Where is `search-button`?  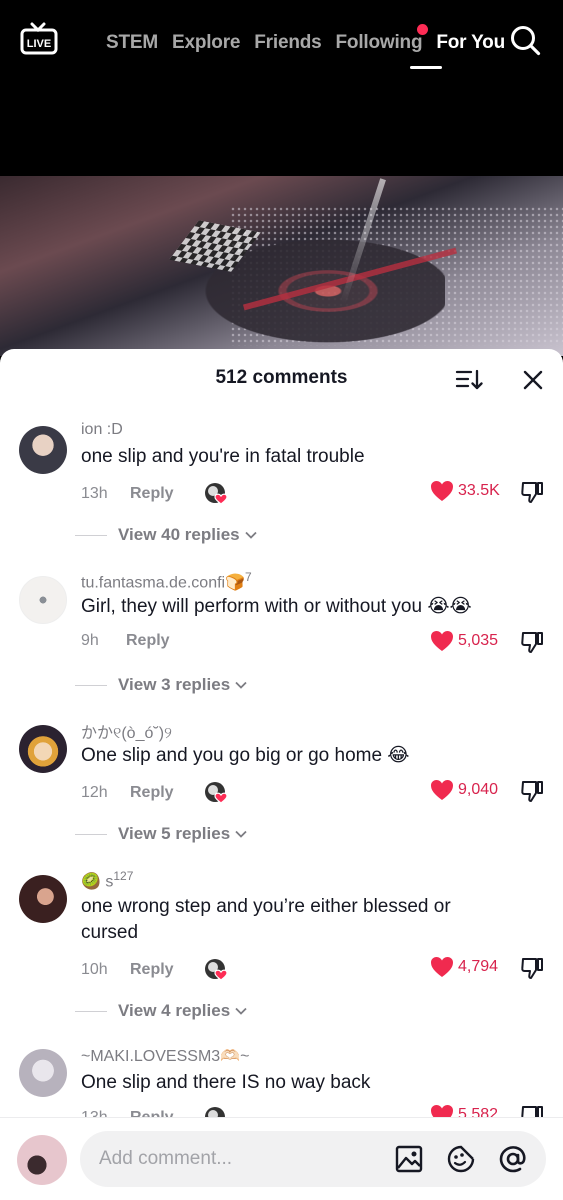 search-button is located at coordinates (525, 40).